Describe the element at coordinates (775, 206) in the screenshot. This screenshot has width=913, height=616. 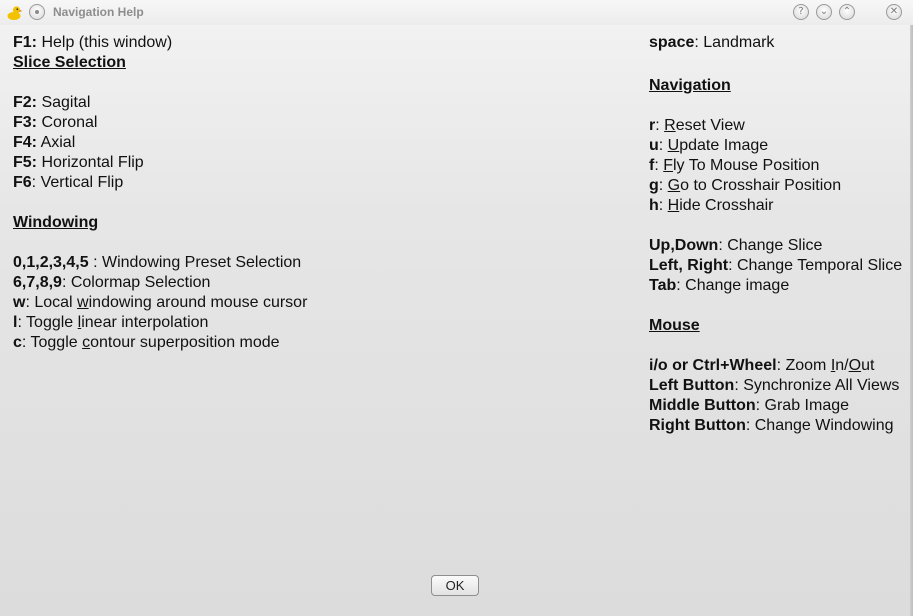
I see `shortcut-line: h: Hide Crosshair` at that location.